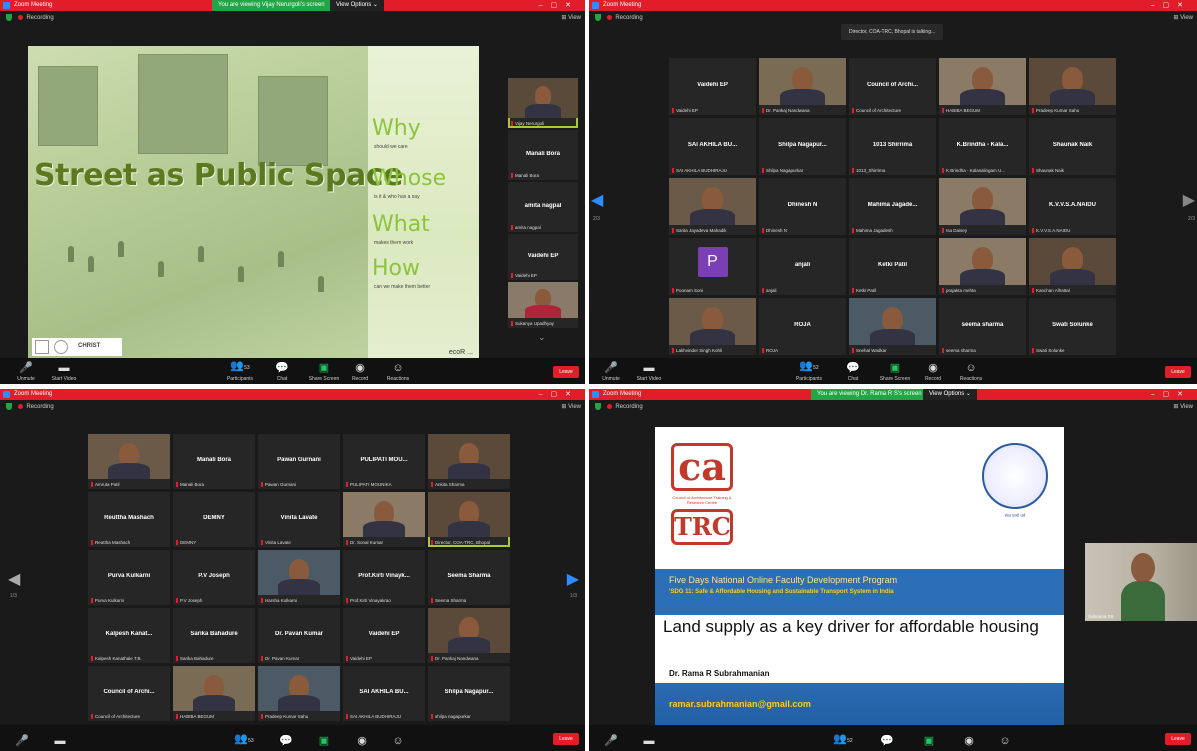 The width and height of the screenshot is (1197, 751). Describe the element at coordinates (802, 326) in the screenshot. I see `participant-tile: ROJA ROJA` at that location.